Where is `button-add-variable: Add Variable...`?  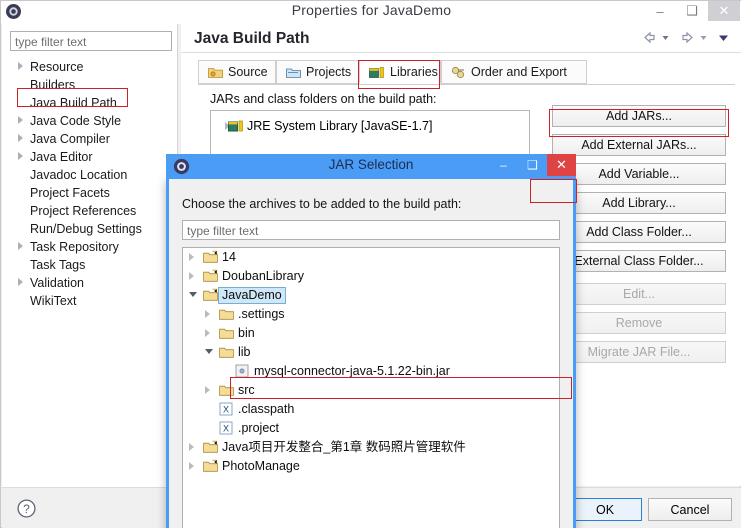 button-add-variable: Add Variable... is located at coordinates (639, 174).